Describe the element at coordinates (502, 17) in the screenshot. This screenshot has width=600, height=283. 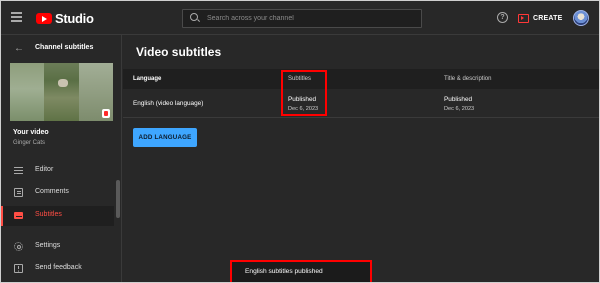
I see `help-icon: ?` at that location.